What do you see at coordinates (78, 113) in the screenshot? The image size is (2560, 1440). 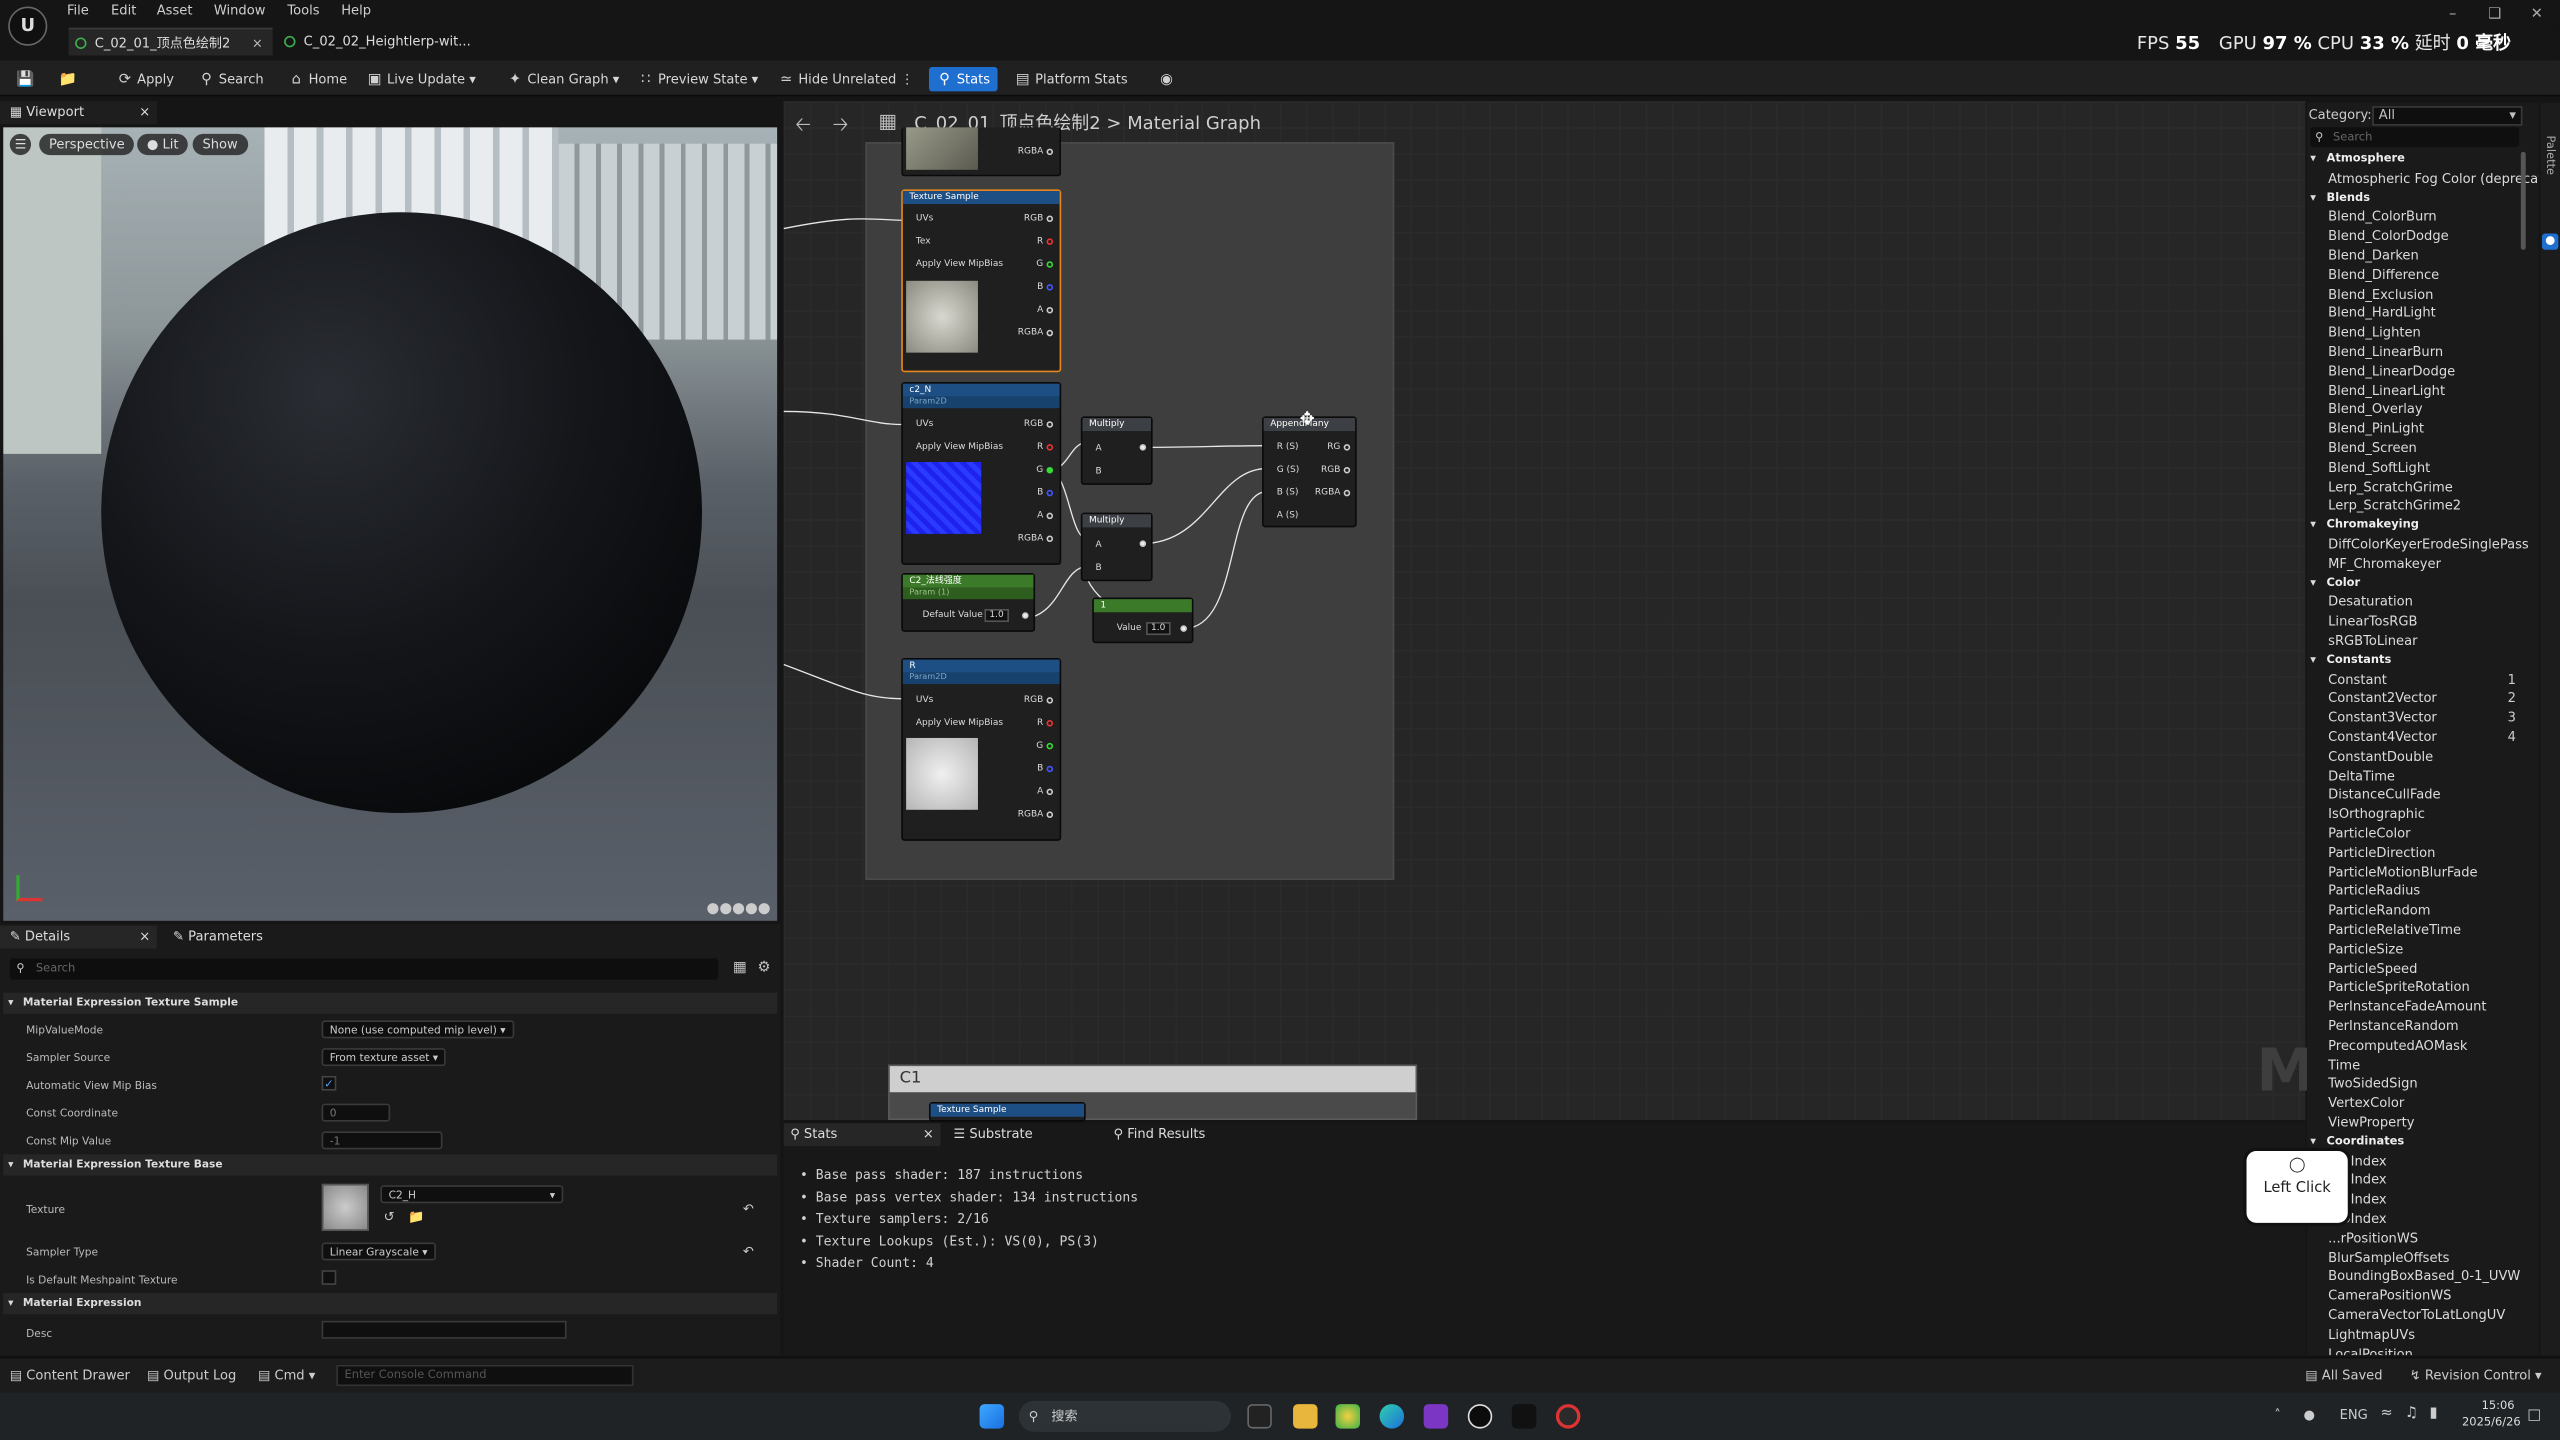 I see `viewport-tab: ▦ Viewport ×` at bounding box center [78, 113].